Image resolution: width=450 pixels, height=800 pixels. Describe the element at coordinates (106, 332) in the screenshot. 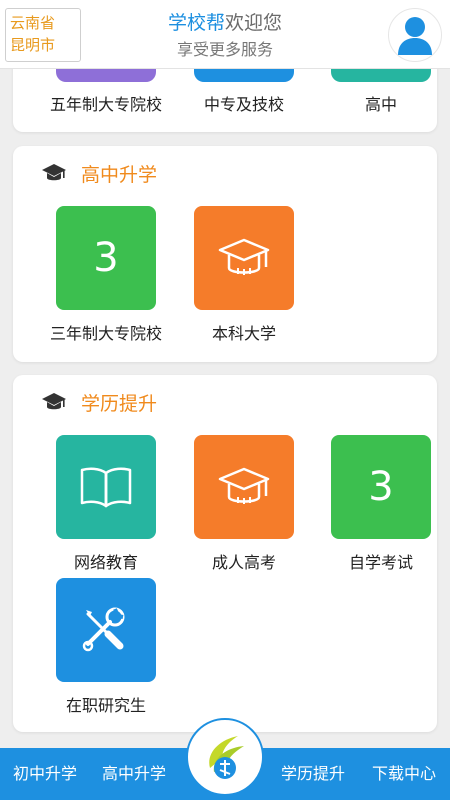

I see `tile-label-sannianzhi: 三年制大专院校` at that location.